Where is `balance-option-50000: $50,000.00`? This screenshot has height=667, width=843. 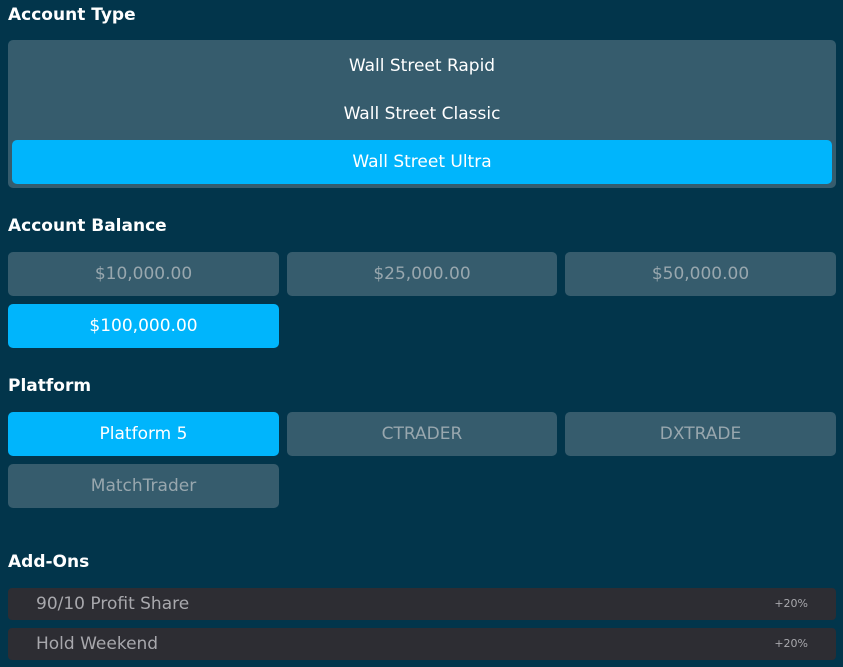
balance-option-50000: $50,000.00 is located at coordinates (700, 274).